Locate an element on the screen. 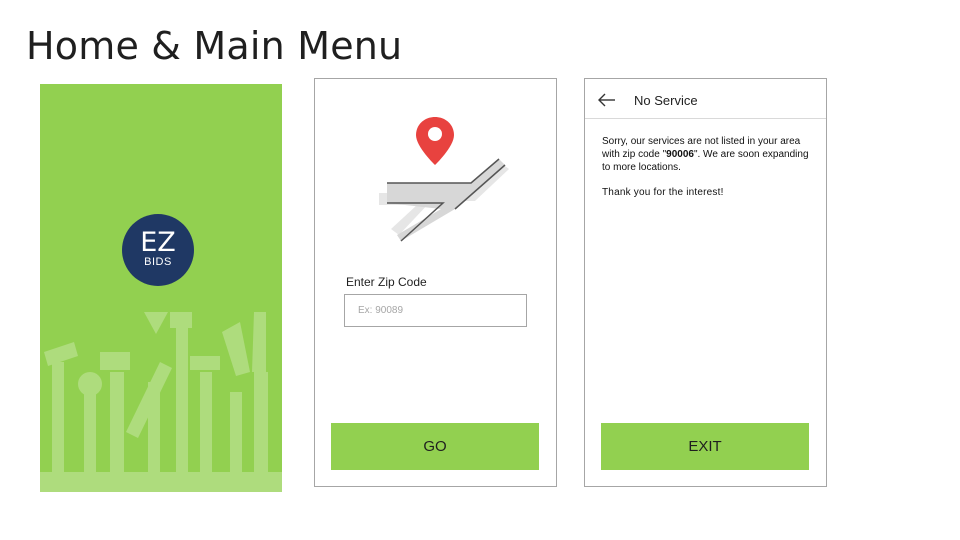  zip-code-input is located at coordinates (435, 310).